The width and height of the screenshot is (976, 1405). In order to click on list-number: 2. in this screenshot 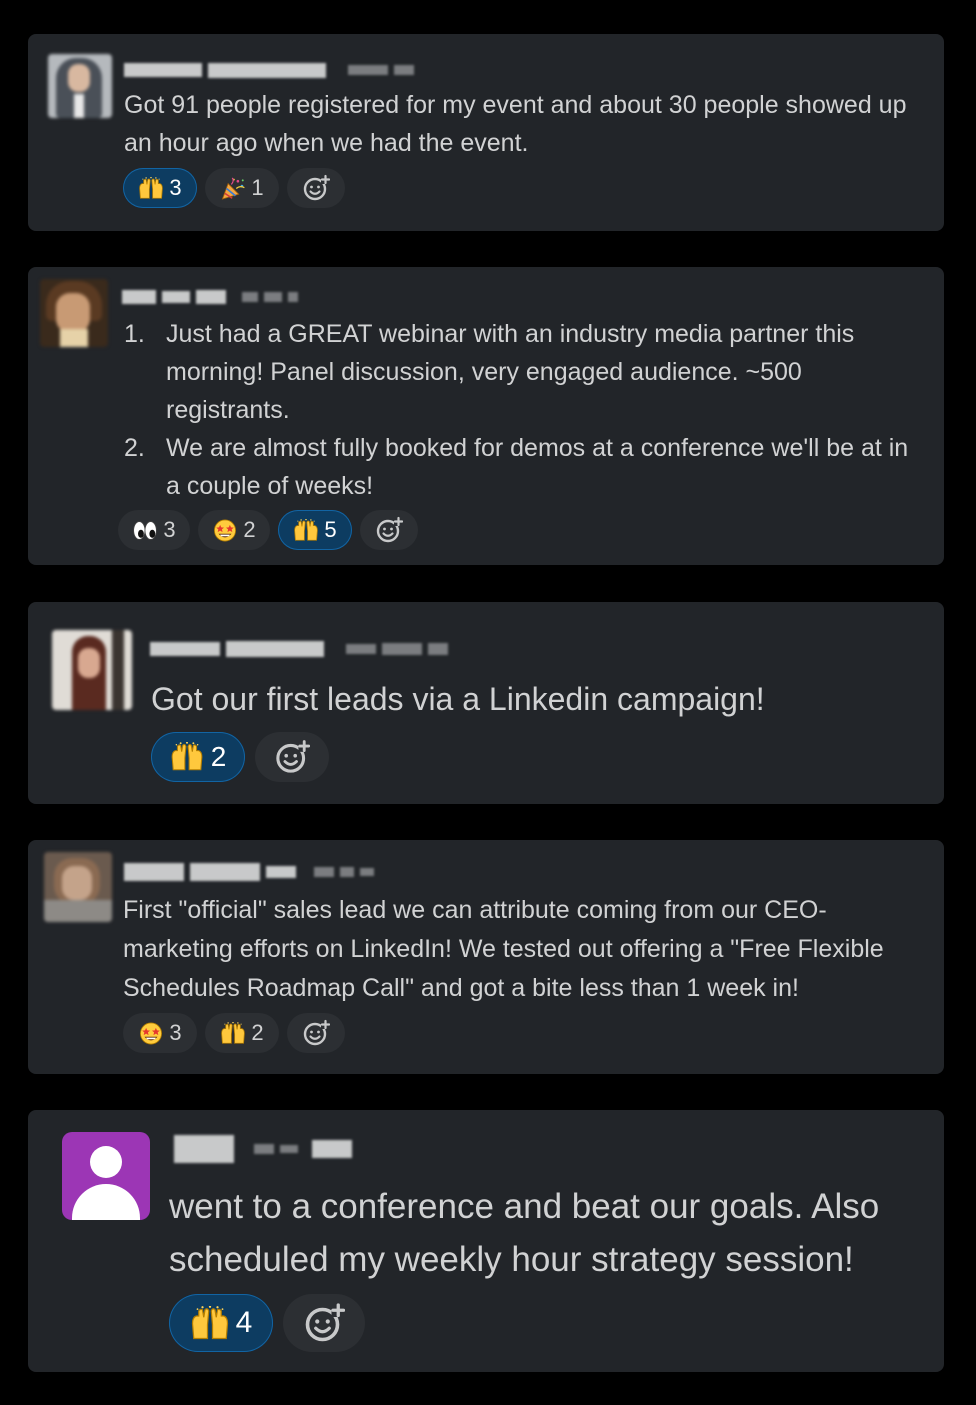, I will do `click(134, 448)`.